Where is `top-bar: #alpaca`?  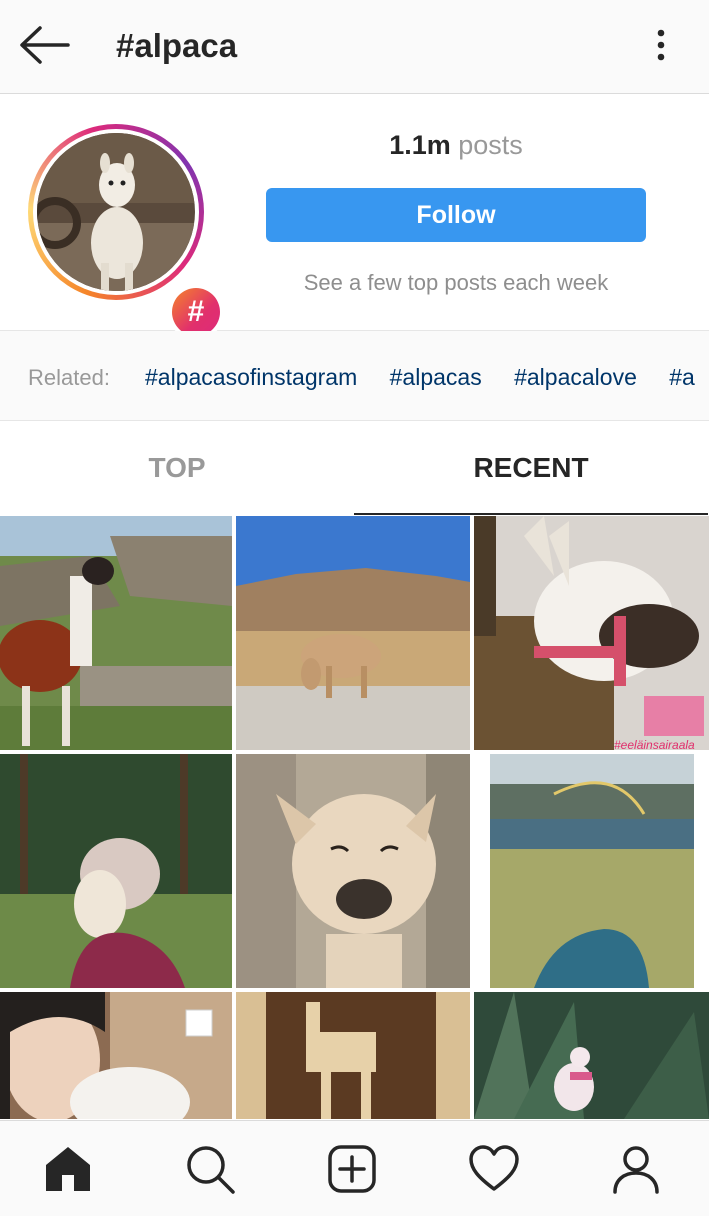 top-bar: #alpaca is located at coordinates (354, 47).